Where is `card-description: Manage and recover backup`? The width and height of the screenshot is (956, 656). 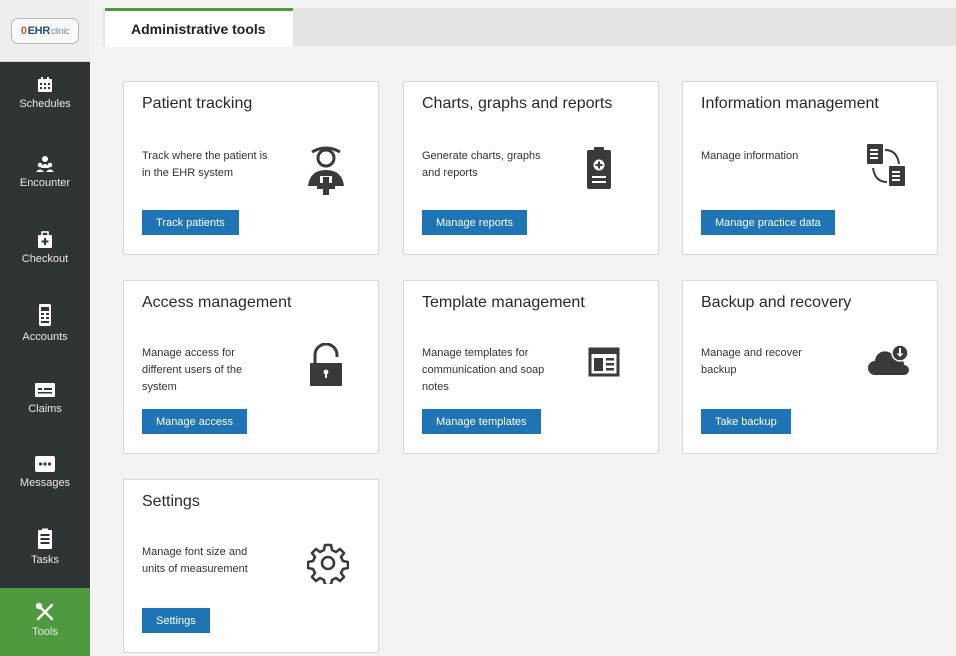
card-description: Manage and recover backup is located at coordinates (776, 362).